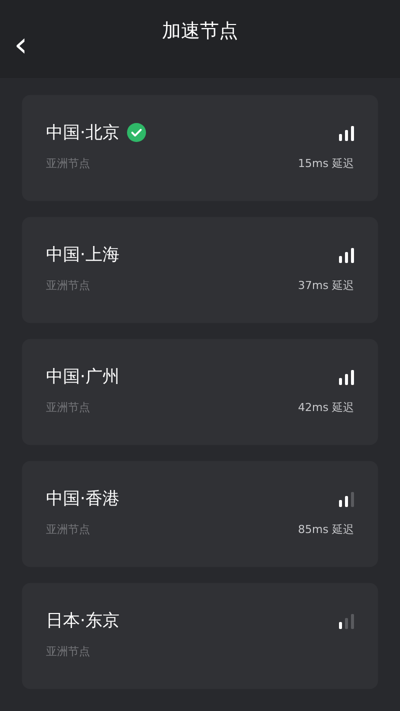 This screenshot has height=711, width=400. I want to click on node-card: 日本·东京 亚洲节点, so click(200, 636).